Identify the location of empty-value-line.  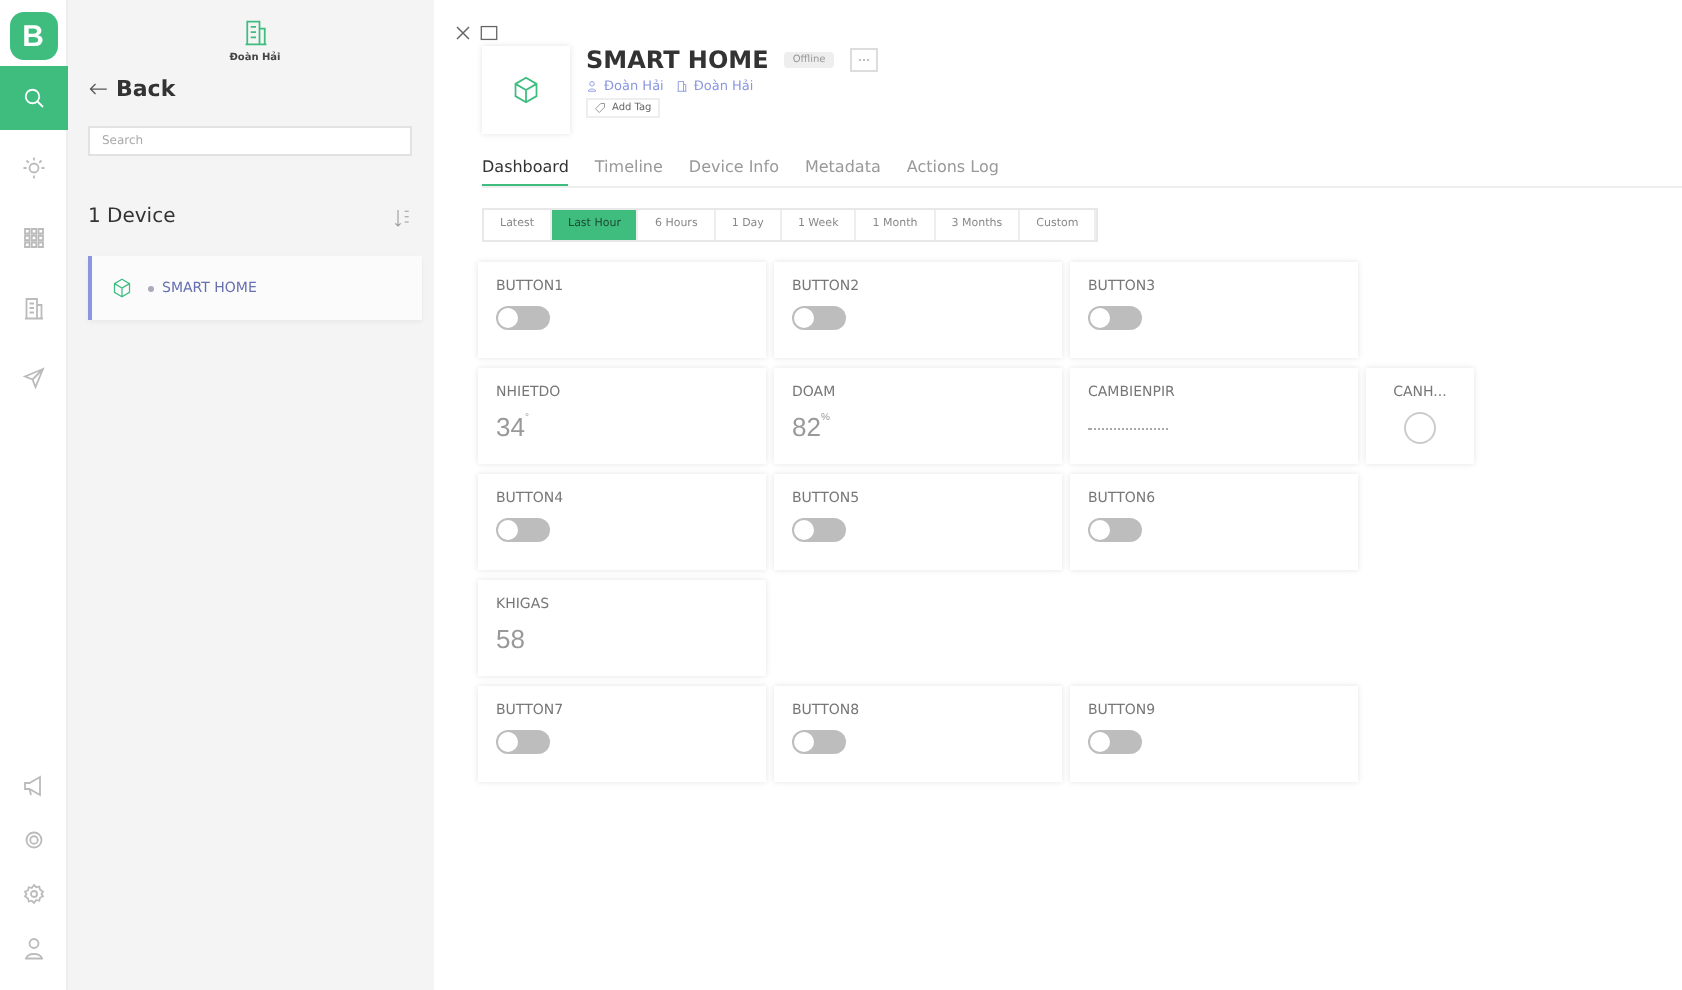
(1128, 429).